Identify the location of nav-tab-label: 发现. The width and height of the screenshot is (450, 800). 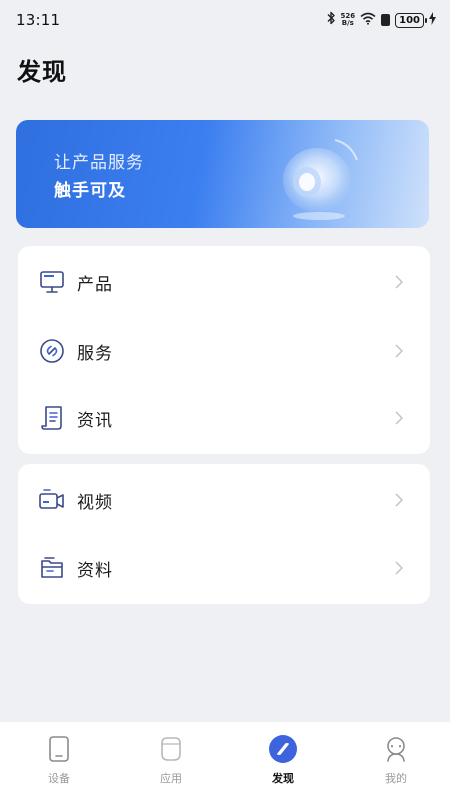
(283, 778).